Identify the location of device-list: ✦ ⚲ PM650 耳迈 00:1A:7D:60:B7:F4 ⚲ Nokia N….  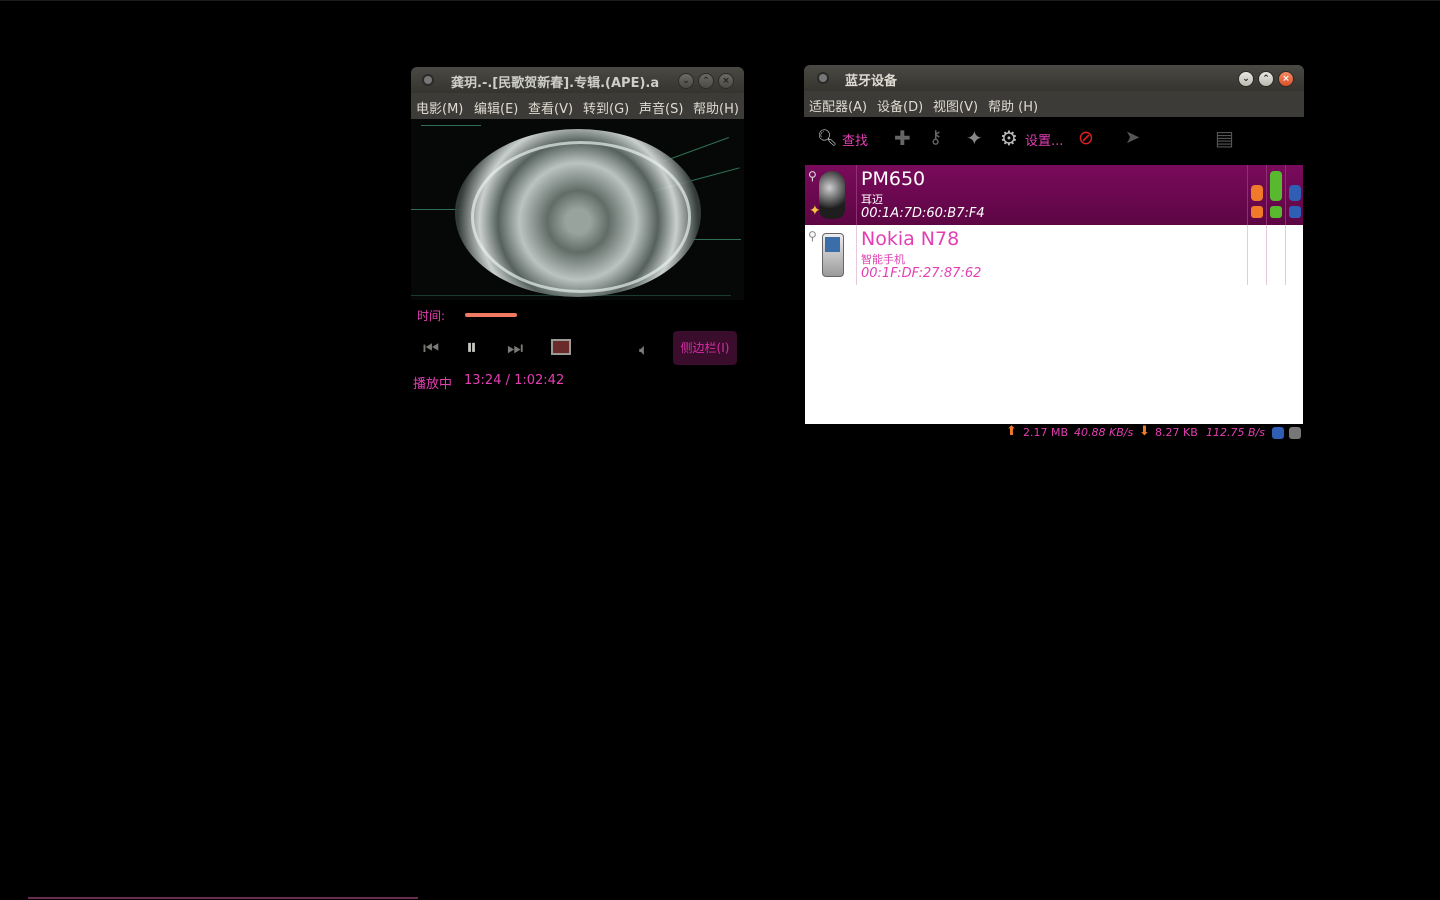
(1054, 294).